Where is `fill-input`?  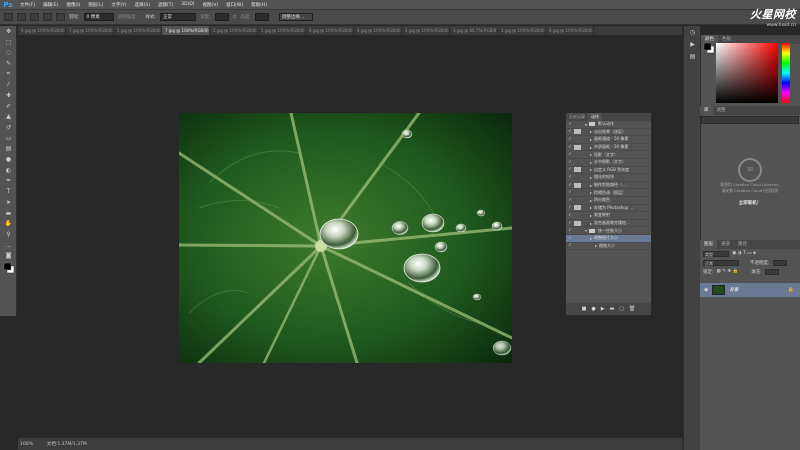 fill-input is located at coordinates (771, 271).